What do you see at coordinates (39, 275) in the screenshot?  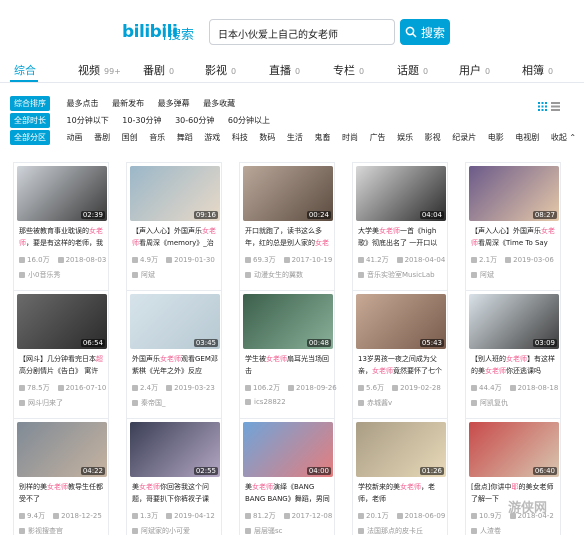 I see `uploader: 小0音乐秀` at bounding box center [39, 275].